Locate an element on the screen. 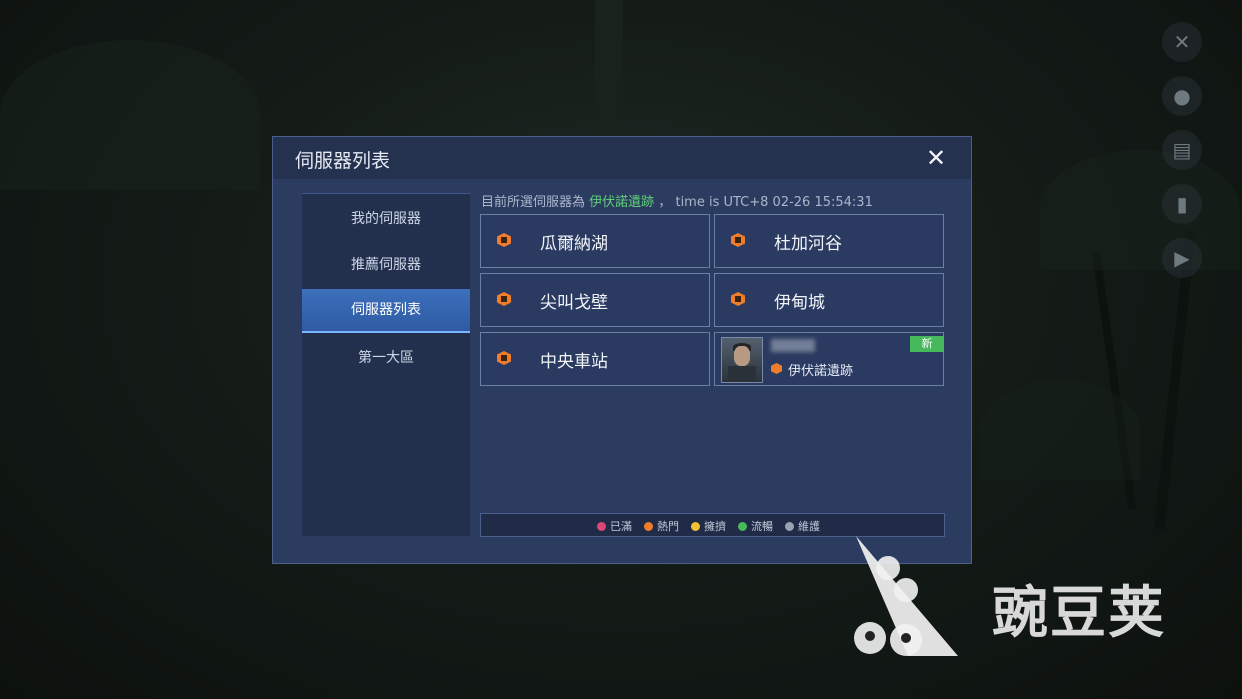  server-card: 中央車站 is located at coordinates (595, 359).